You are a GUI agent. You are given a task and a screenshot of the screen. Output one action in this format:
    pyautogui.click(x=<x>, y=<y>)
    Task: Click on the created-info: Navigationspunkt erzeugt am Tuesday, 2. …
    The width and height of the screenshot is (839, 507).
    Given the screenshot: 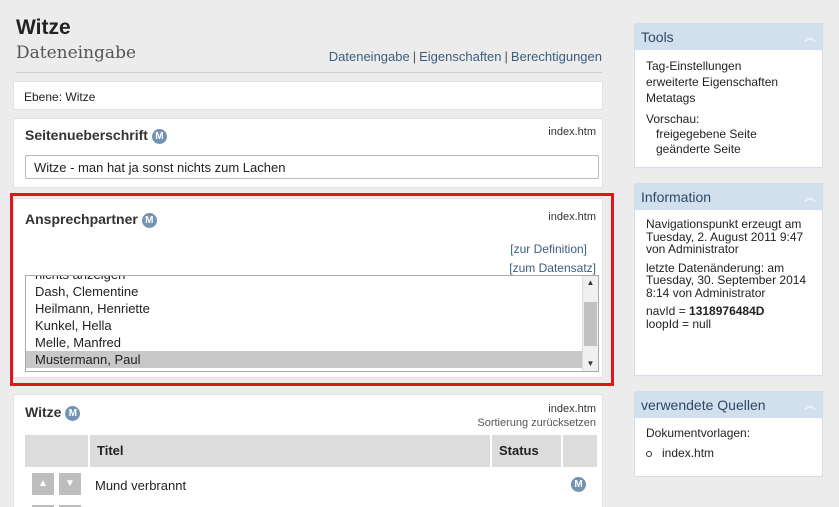 What is the action you would take?
    pyautogui.click(x=725, y=236)
    